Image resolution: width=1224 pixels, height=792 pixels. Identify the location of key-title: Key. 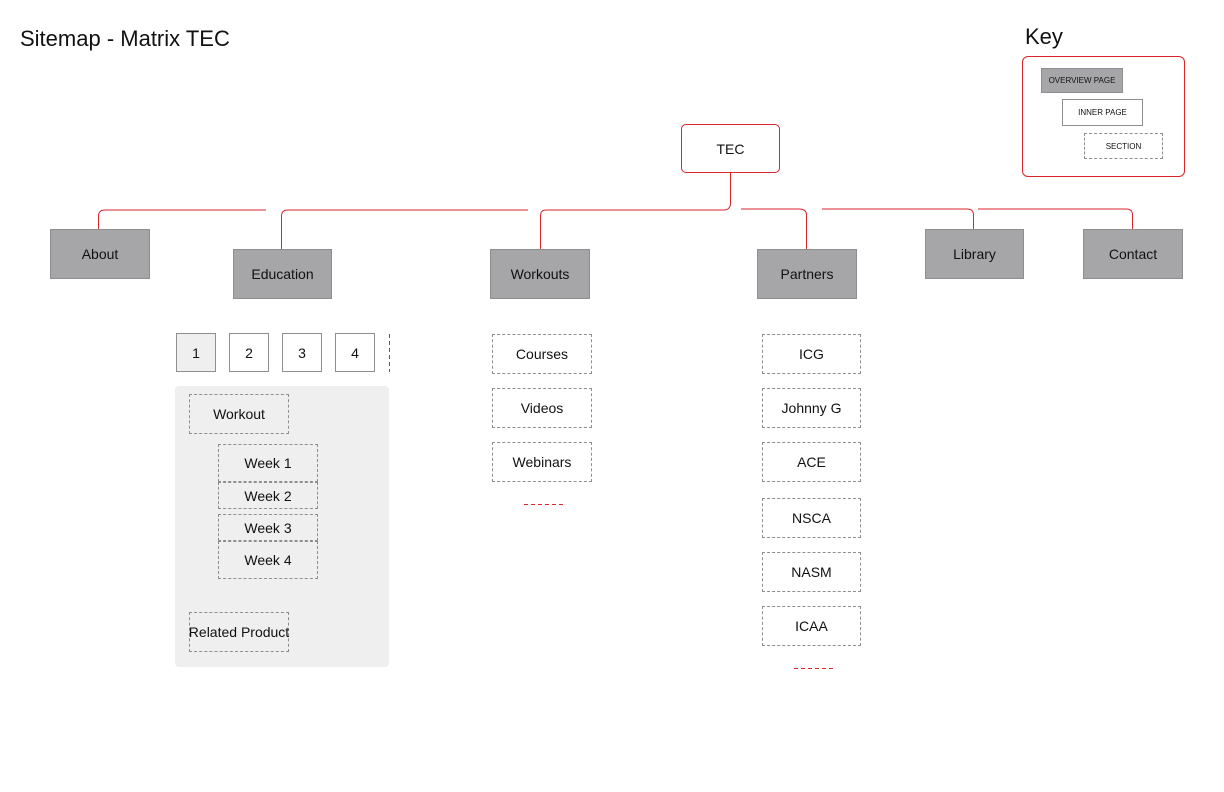
(1044, 36).